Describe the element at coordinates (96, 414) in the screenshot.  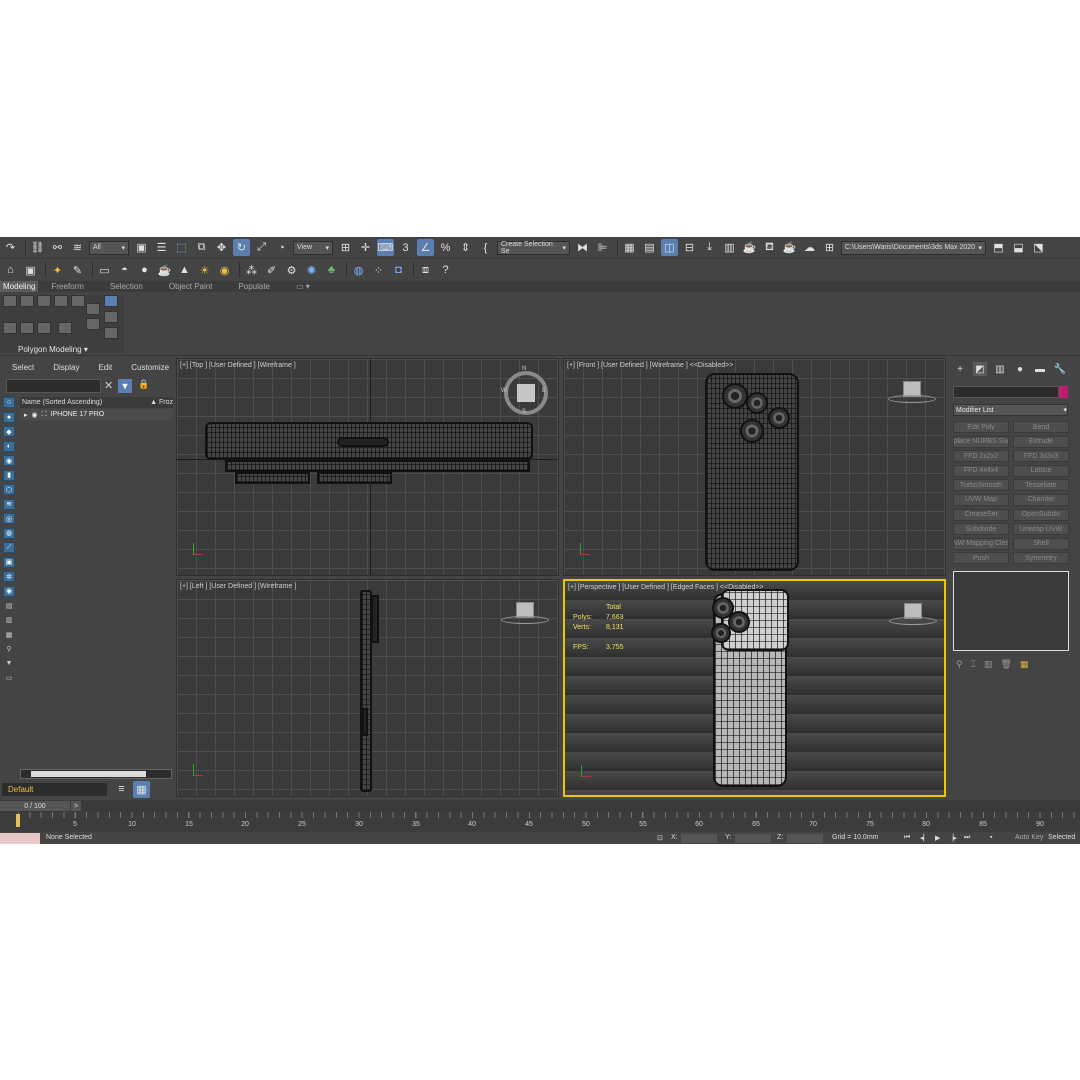
I see `list-item: ▸ ◉ ⛶ IPHONE 17 PRO` at that location.